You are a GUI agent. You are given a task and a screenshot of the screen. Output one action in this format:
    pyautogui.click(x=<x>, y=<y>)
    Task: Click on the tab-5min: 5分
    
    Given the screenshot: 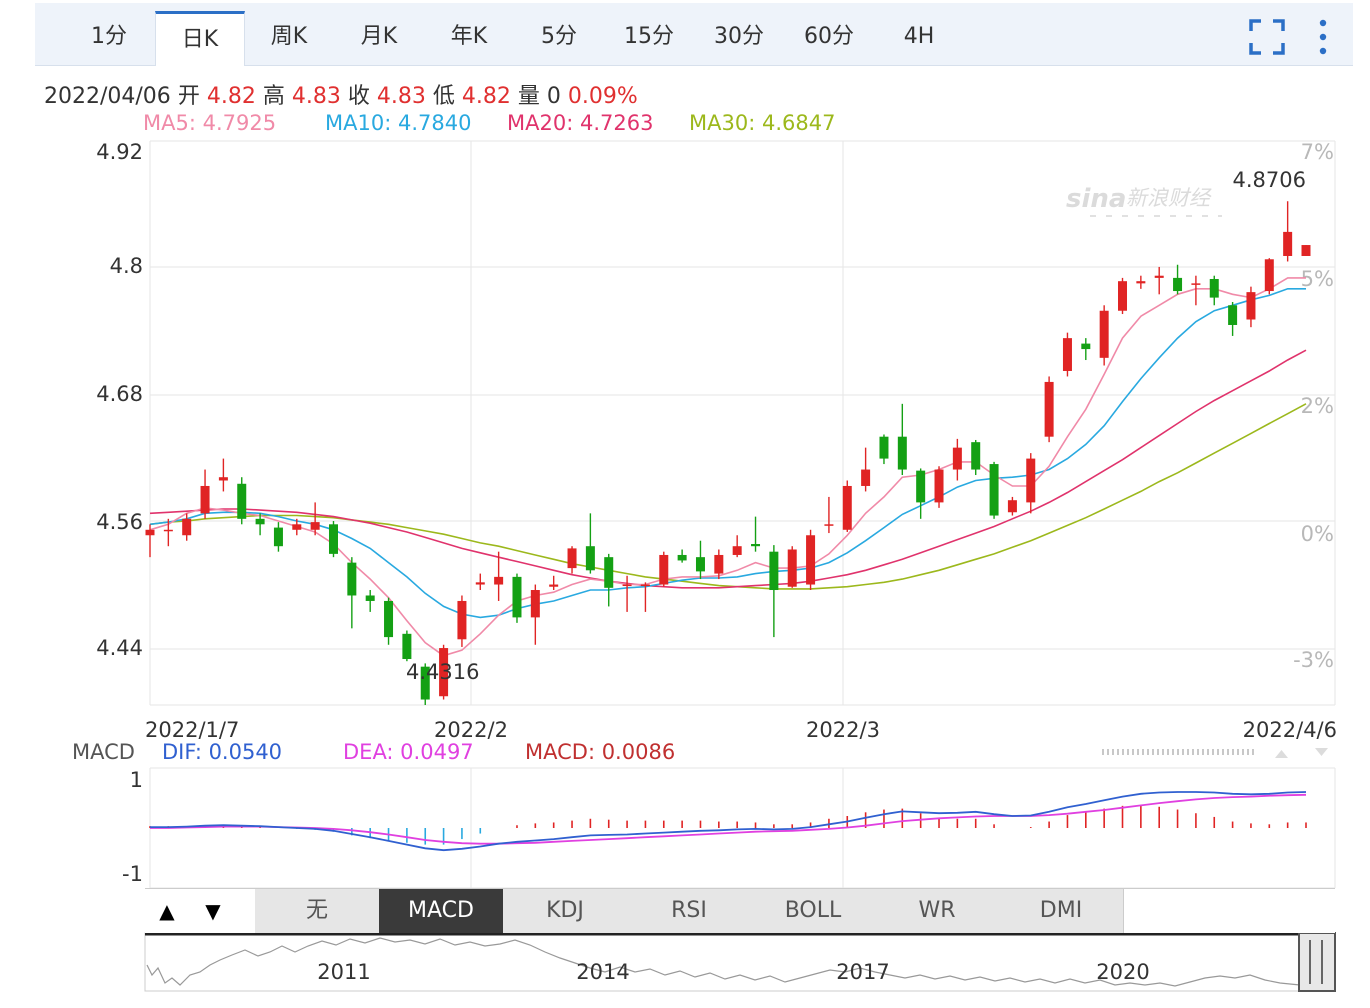 What is the action you would take?
    pyautogui.click(x=559, y=38)
    